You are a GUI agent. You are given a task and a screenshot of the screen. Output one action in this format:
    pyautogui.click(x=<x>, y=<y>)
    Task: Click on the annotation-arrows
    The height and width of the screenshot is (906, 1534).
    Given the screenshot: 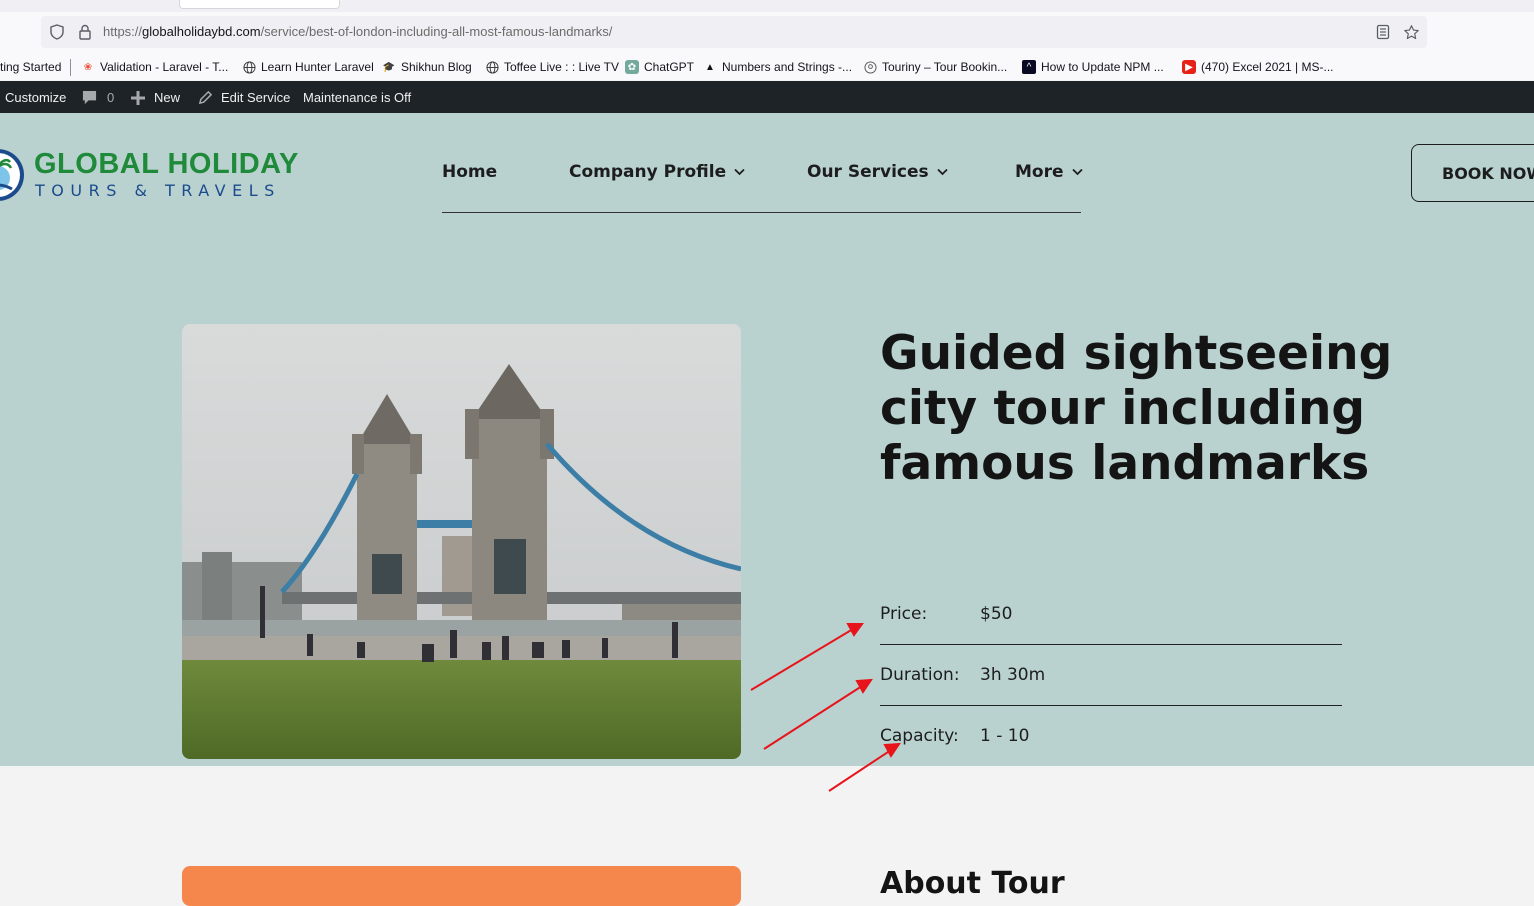 What is the action you would take?
    pyautogui.click(x=825, y=707)
    